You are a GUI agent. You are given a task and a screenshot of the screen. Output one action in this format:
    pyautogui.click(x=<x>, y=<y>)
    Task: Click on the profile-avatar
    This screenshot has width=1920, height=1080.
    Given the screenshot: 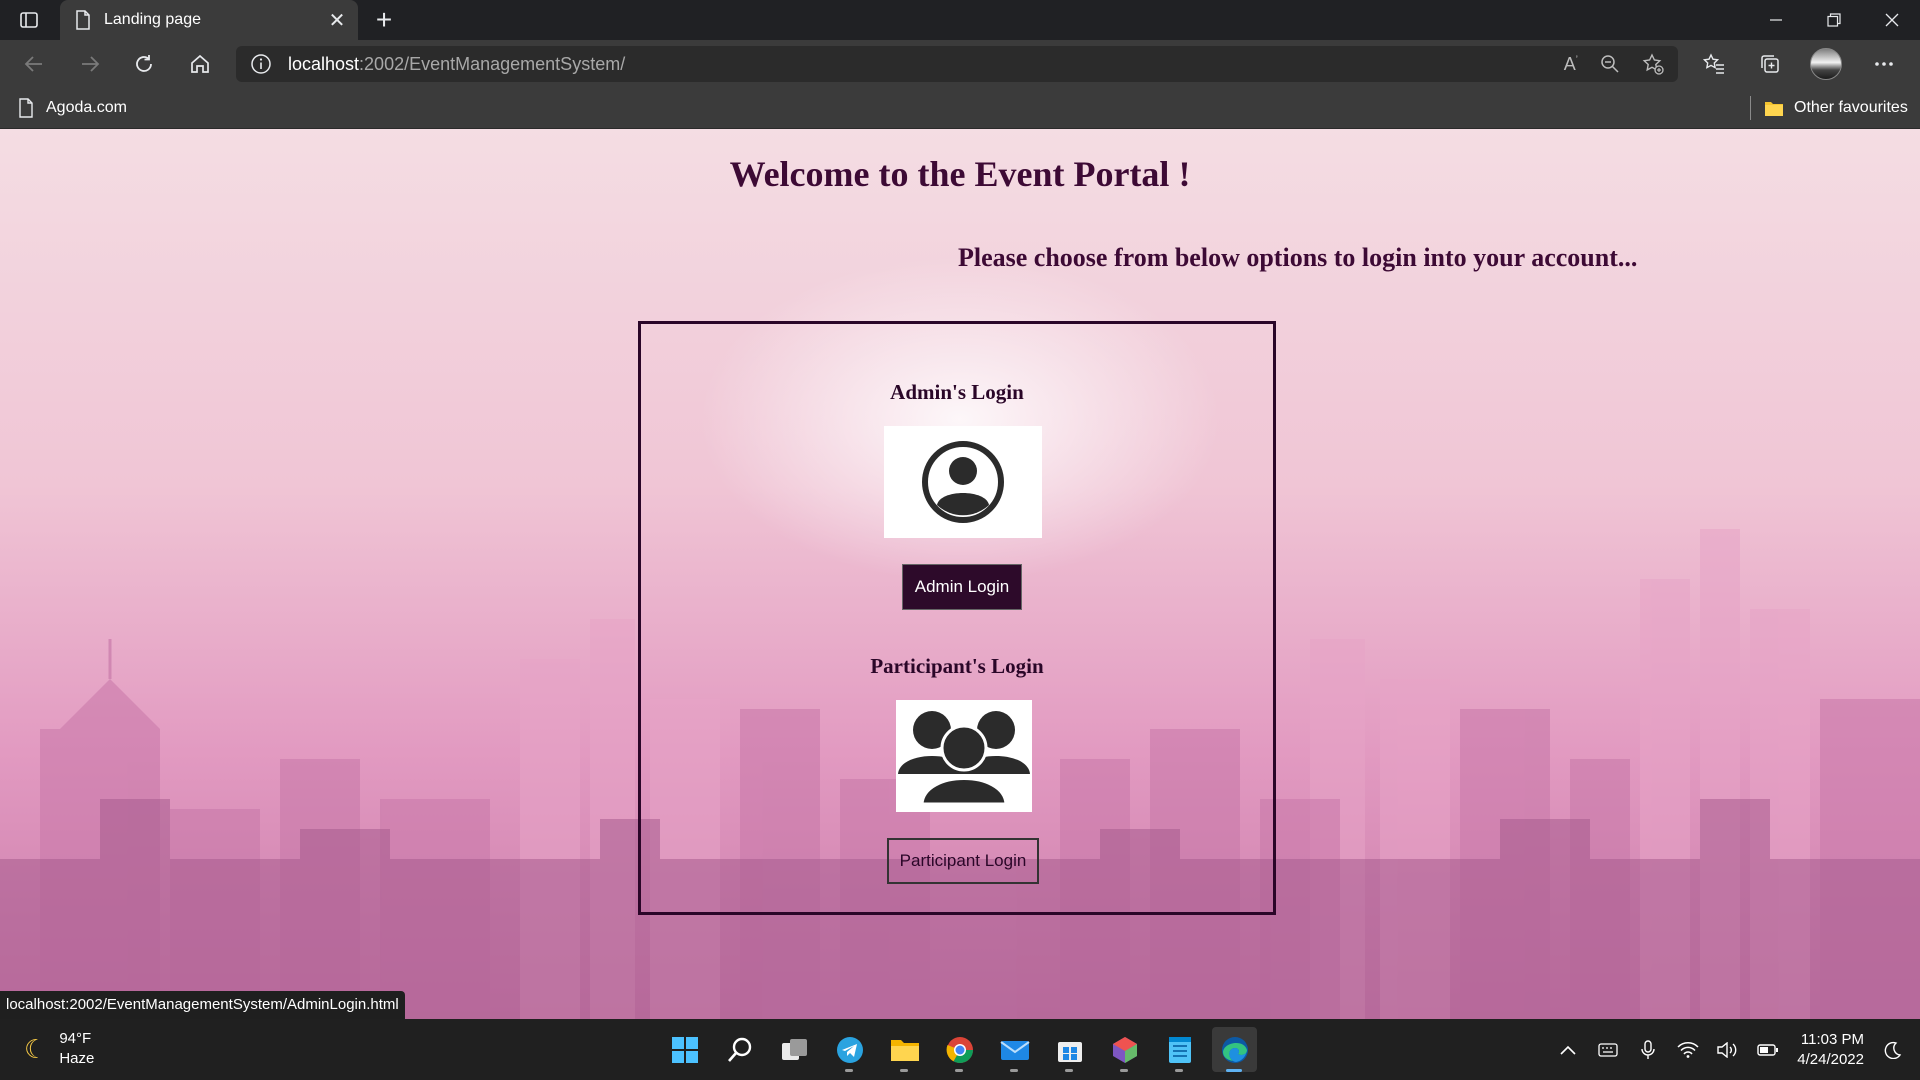 What is the action you would take?
    pyautogui.click(x=1826, y=64)
    